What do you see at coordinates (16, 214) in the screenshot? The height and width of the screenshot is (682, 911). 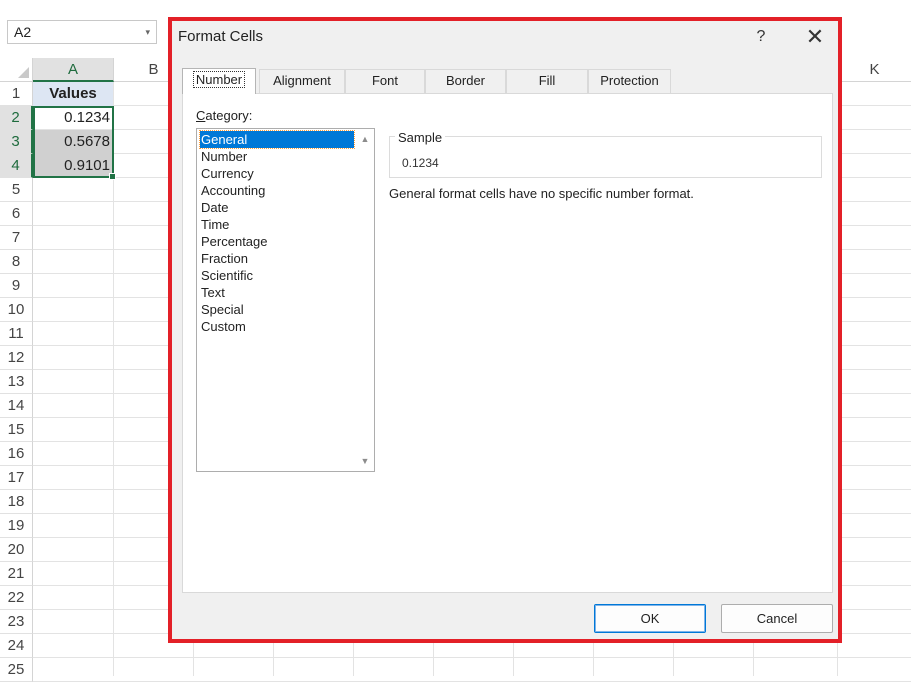 I see `row-header: 6` at bounding box center [16, 214].